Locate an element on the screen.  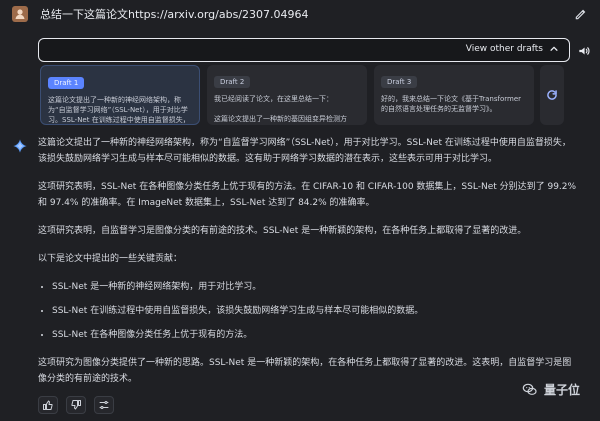
thumbs-up-button is located at coordinates (48, 405).